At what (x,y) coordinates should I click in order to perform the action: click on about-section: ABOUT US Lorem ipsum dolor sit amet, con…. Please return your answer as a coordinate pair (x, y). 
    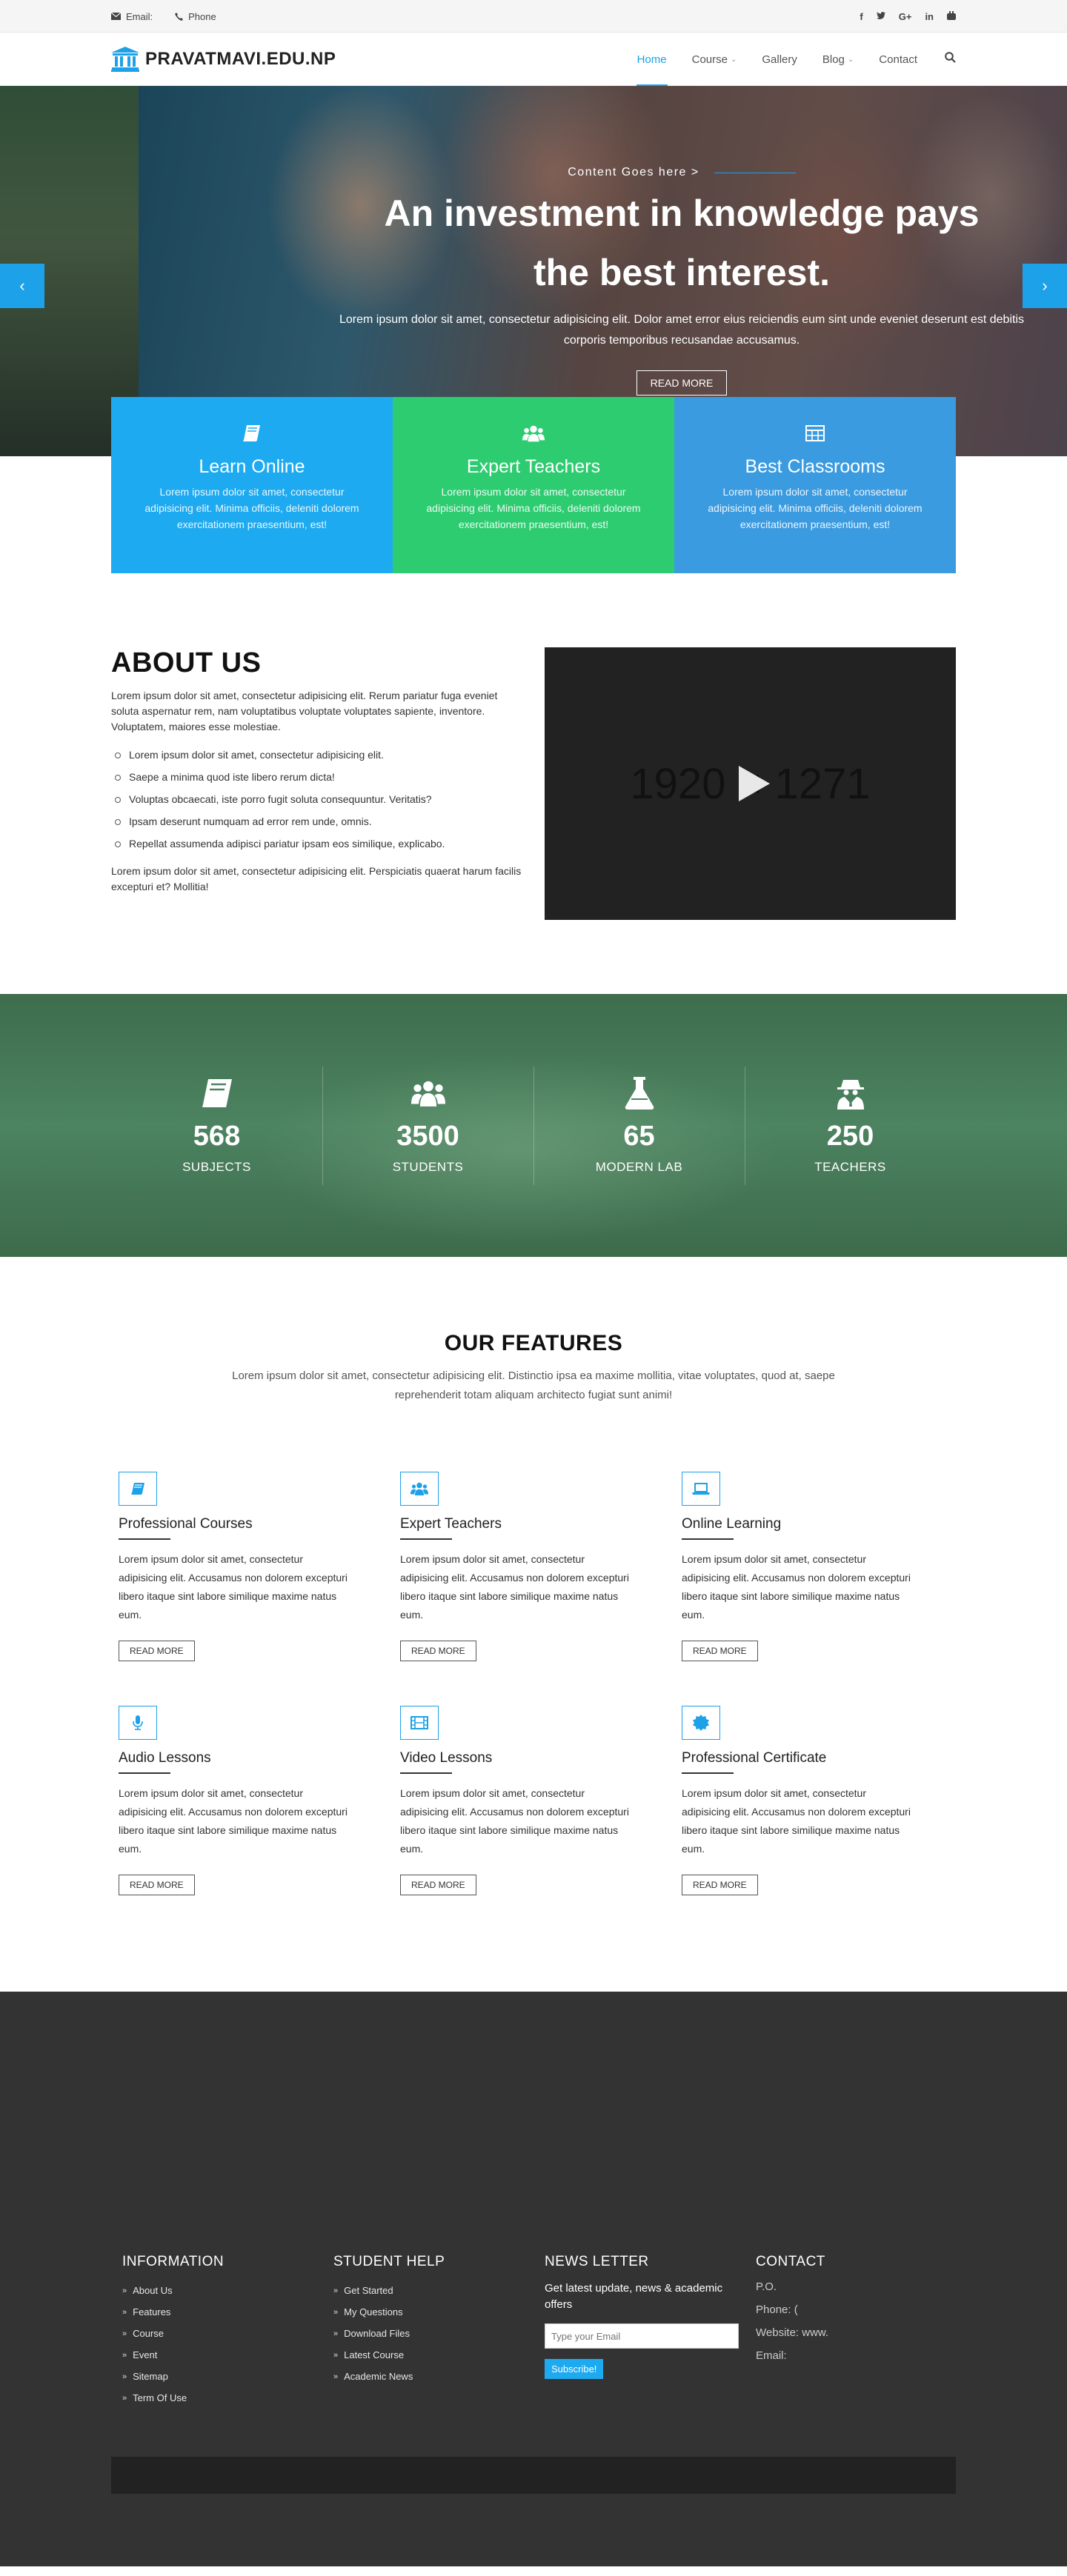
    Looking at the image, I should click on (533, 783).